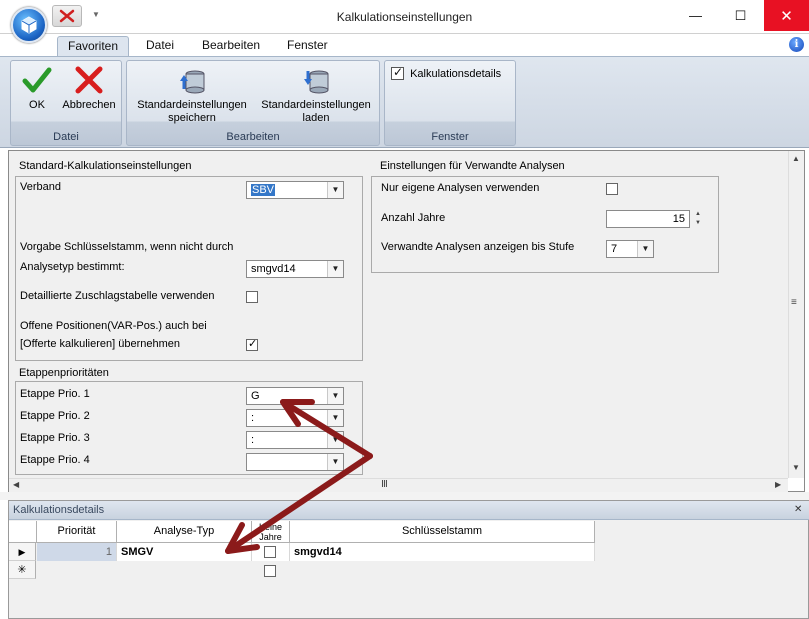  Describe the element at coordinates (64, 373) in the screenshot. I see `etappen-title: Etappenprioritäten` at that location.